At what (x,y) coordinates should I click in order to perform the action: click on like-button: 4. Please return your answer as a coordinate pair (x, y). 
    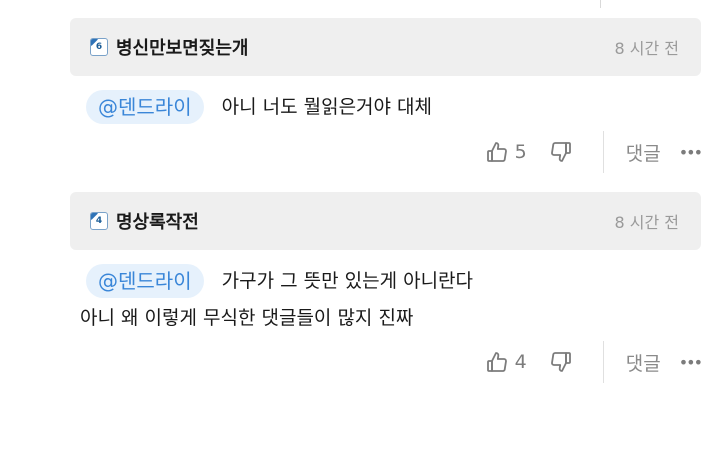
    Looking at the image, I should click on (506, 362).